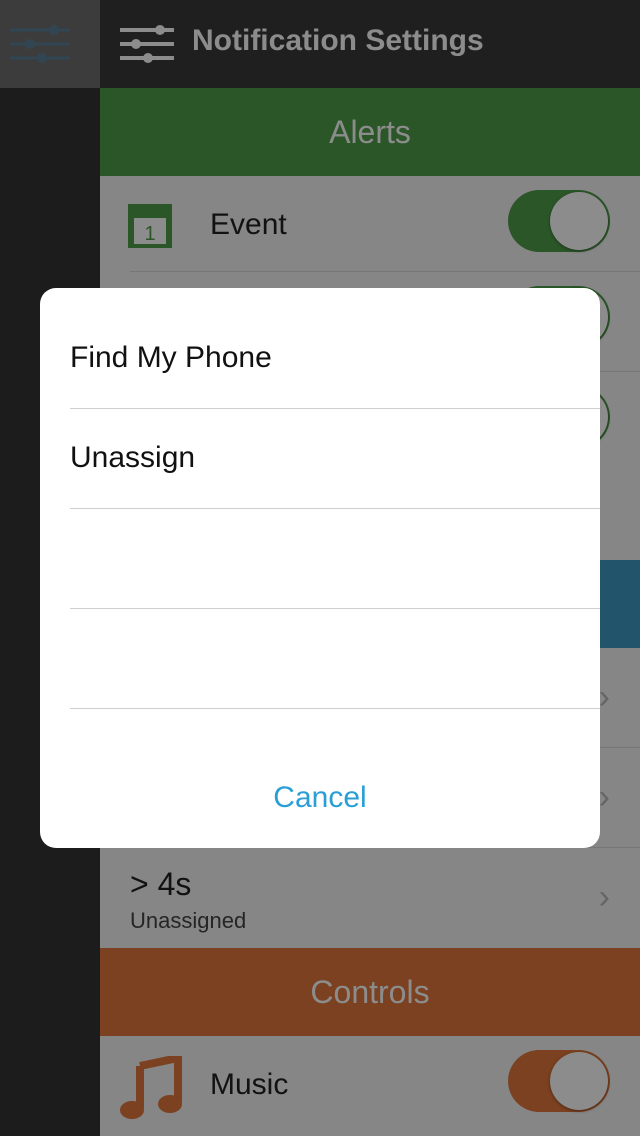  Describe the element at coordinates (335, 458) in the screenshot. I see `action-unassign: Unassign` at that location.